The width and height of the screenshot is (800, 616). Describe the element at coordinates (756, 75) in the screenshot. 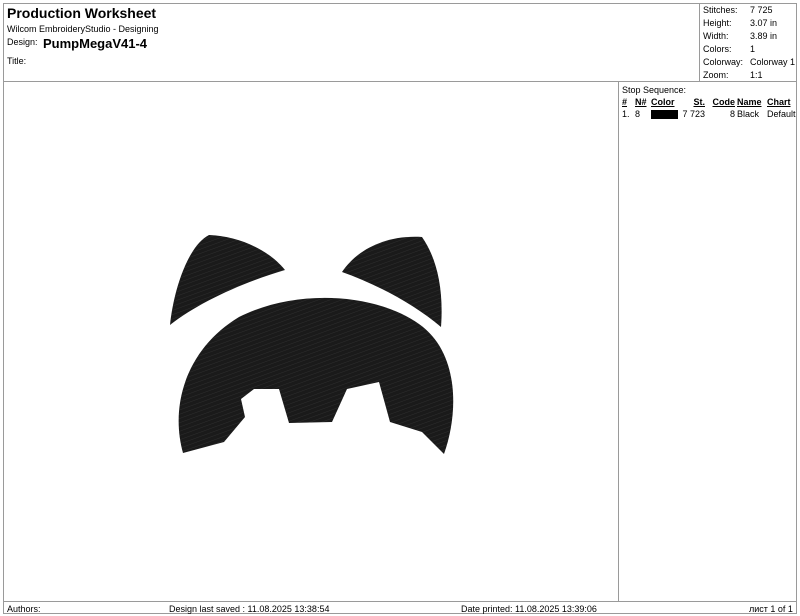

I see `spec-value: 1:1` at that location.